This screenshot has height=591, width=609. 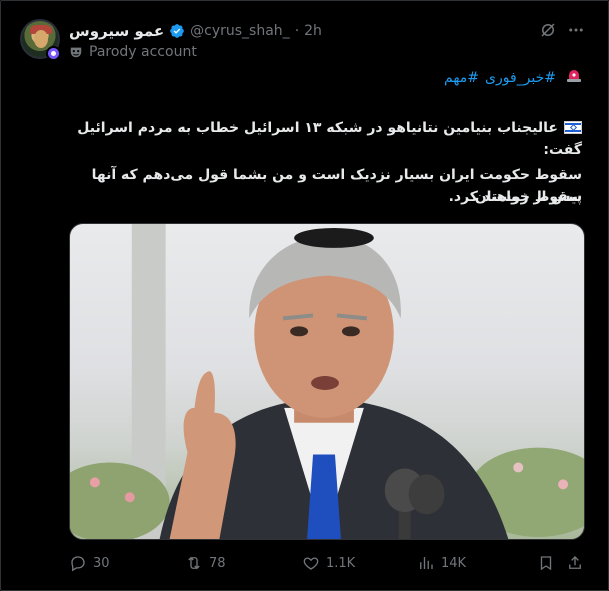 I want to click on reply-count: 30, so click(x=101, y=563).